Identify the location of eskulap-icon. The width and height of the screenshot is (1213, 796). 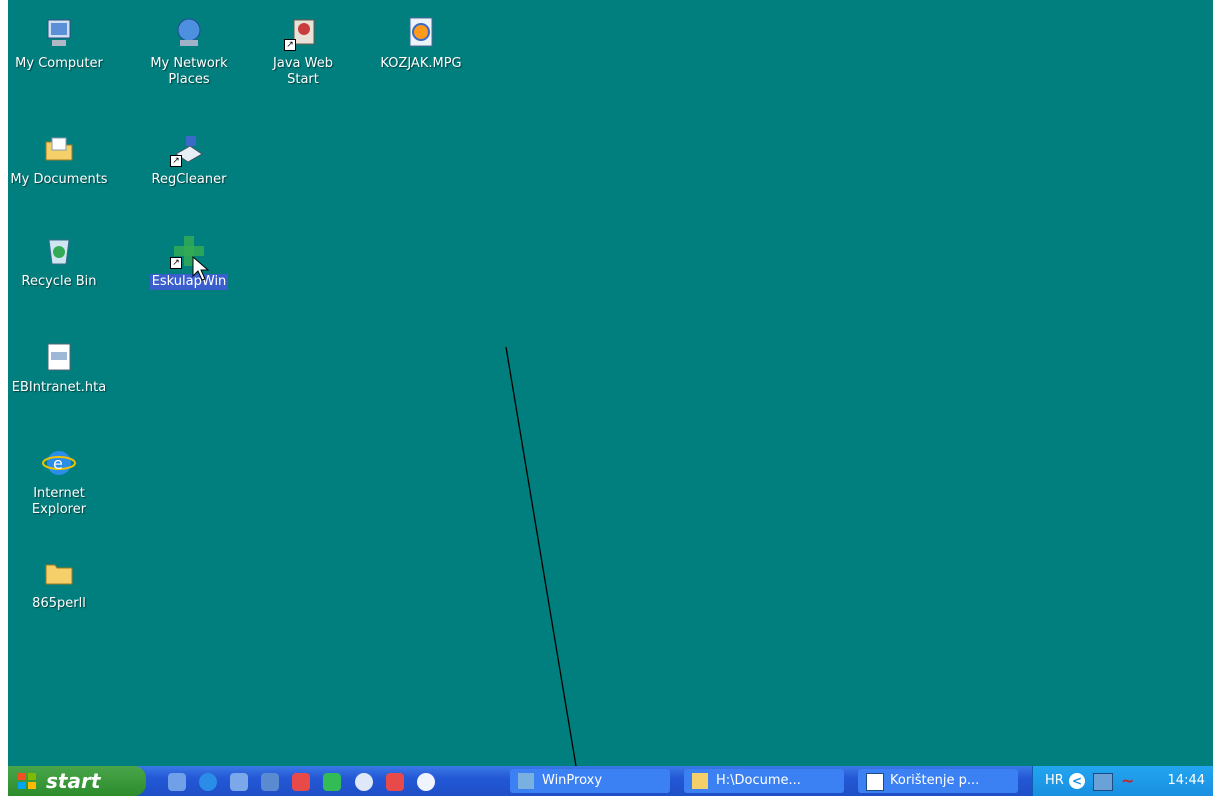
(332, 781).